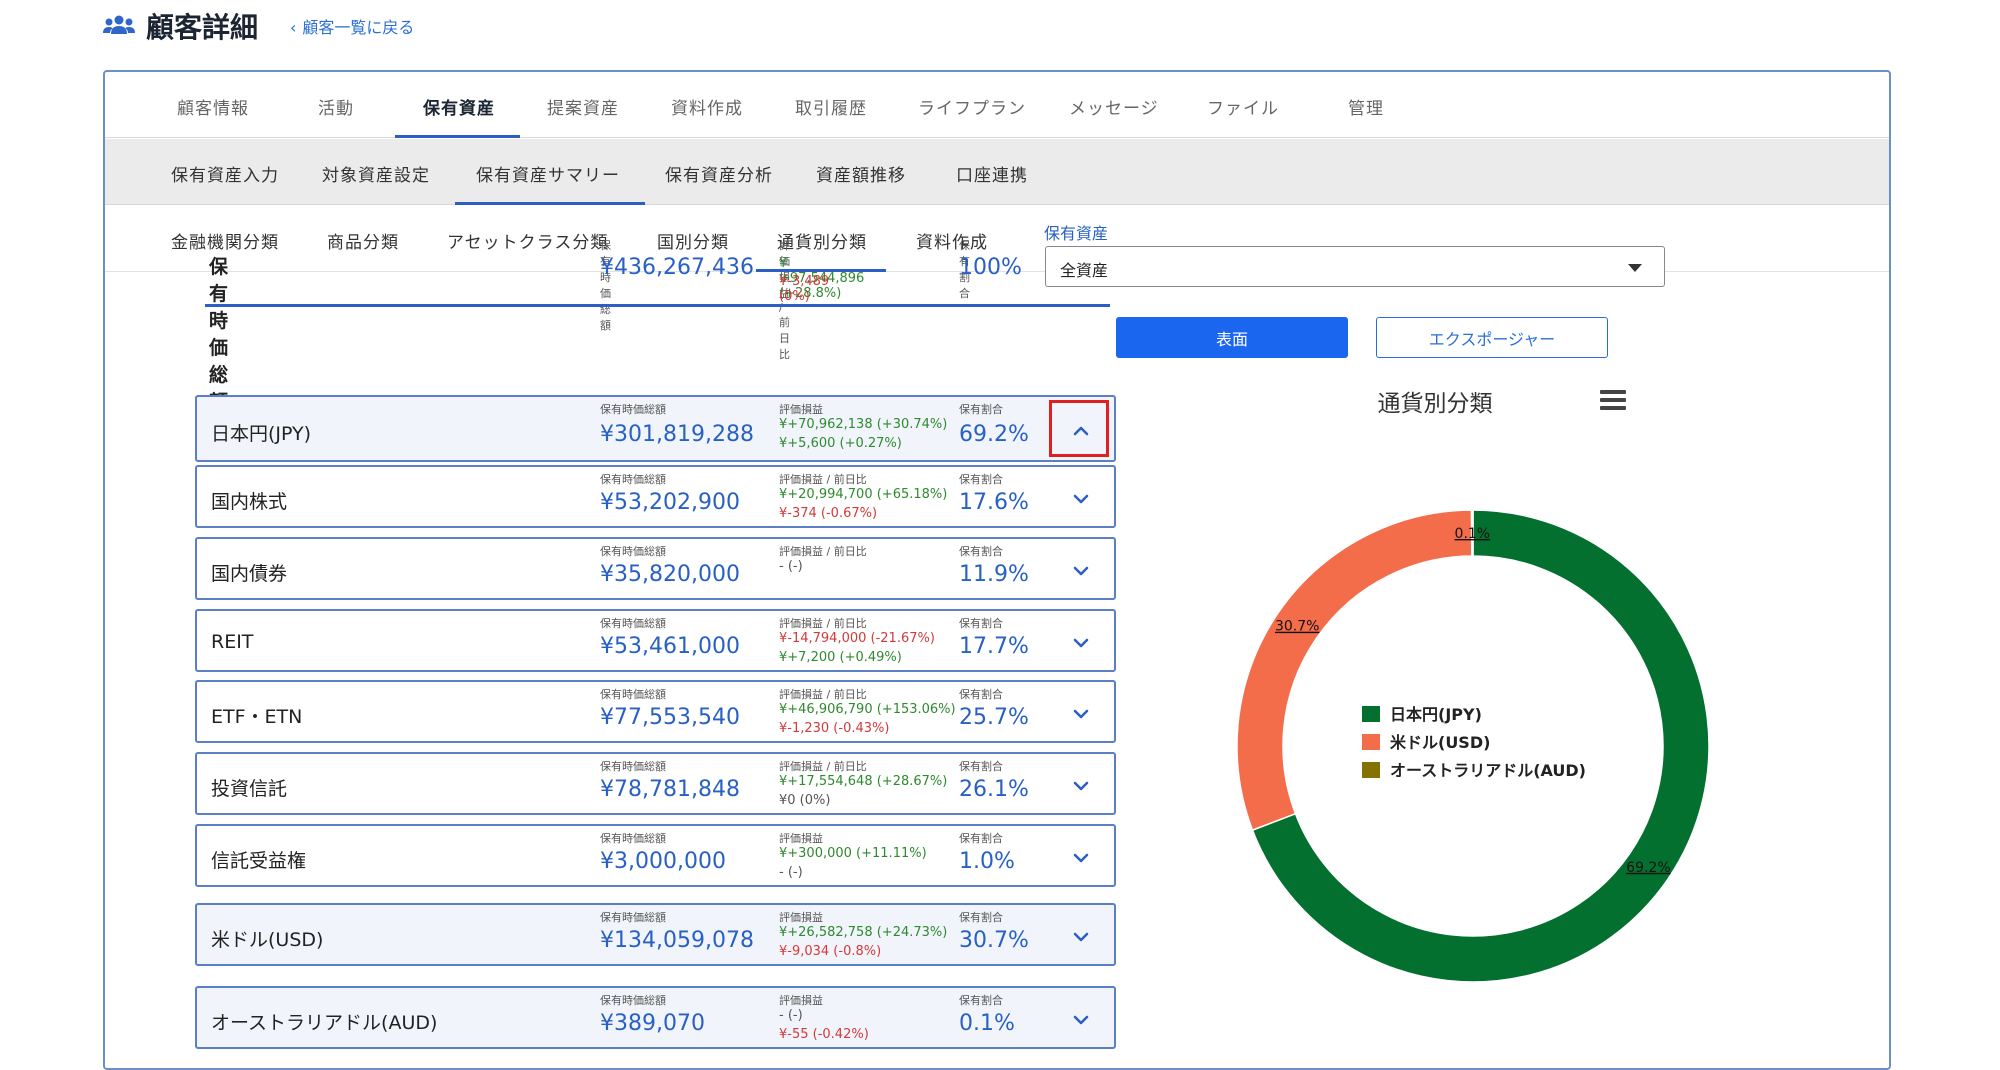 Image resolution: width=2000 pixels, height=1070 pixels. I want to click on legend-entry: オーストラリアドル(AUD), so click(1488, 770).